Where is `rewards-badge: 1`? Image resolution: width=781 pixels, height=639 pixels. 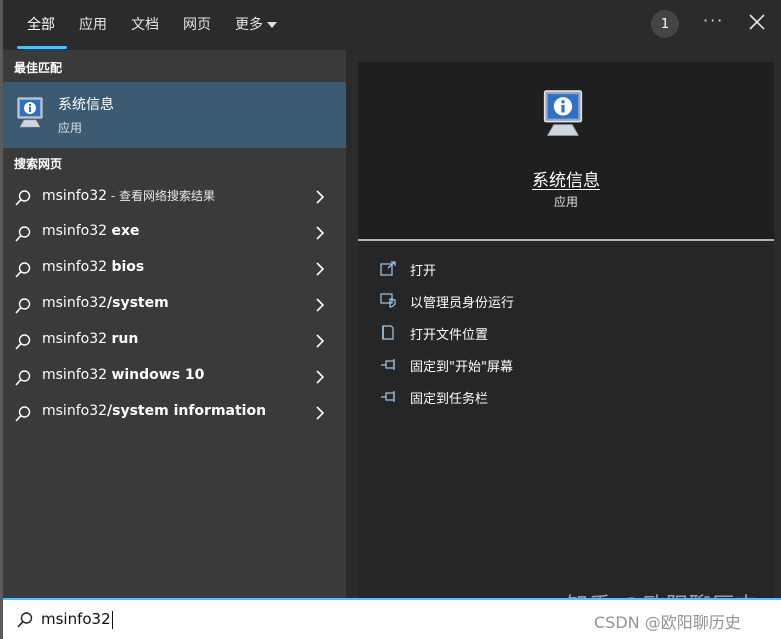 rewards-badge: 1 is located at coordinates (665, 24).